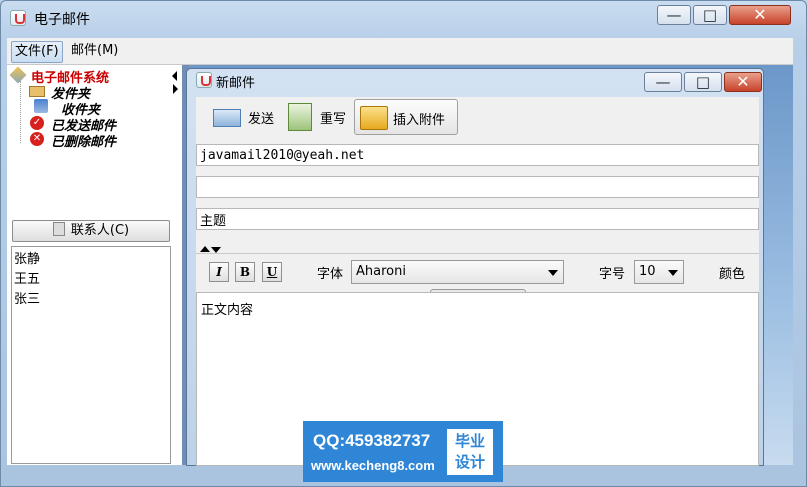 Image resolution: width=807 pixels, height=487 pixels. Describe the element at coordinates (272, 272) in the screenshot. I see `underline-button: U` at that location.